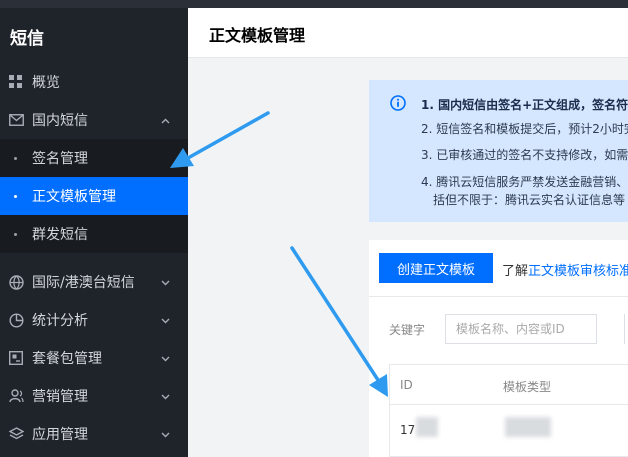 The width and height of the screenshot is (628, 457). I want to click on grid-icon, so click(16, 82).